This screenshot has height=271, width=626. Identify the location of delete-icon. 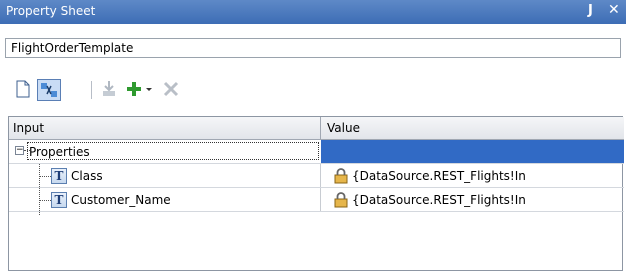
(171, 89).